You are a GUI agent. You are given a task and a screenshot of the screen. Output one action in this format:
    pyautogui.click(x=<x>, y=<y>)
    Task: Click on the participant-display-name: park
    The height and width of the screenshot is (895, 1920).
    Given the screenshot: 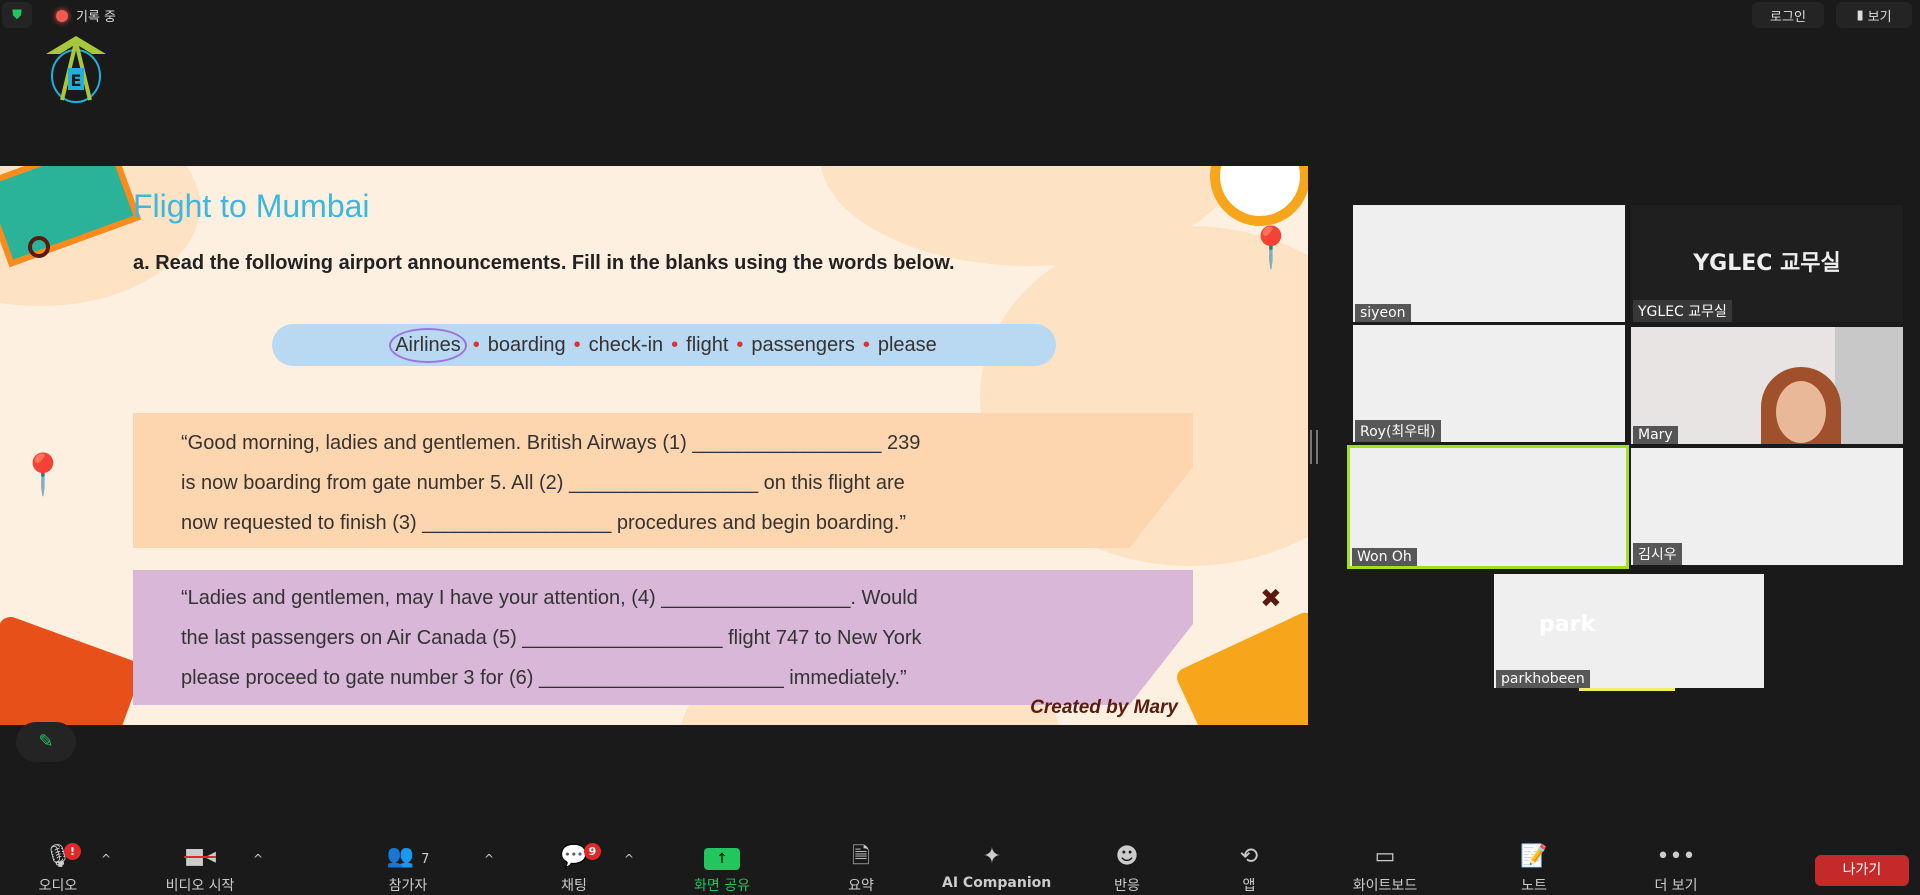 What is the action you would take?
    pyautogui.click(x=1567, y=624)
    